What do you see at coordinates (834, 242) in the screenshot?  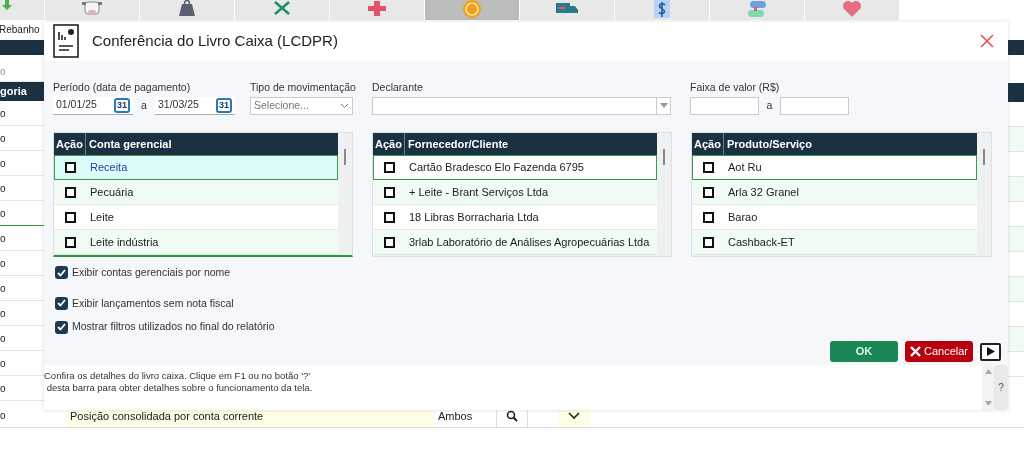 I see `list-row: Cashback-ET` at bounding box center [834, 242].